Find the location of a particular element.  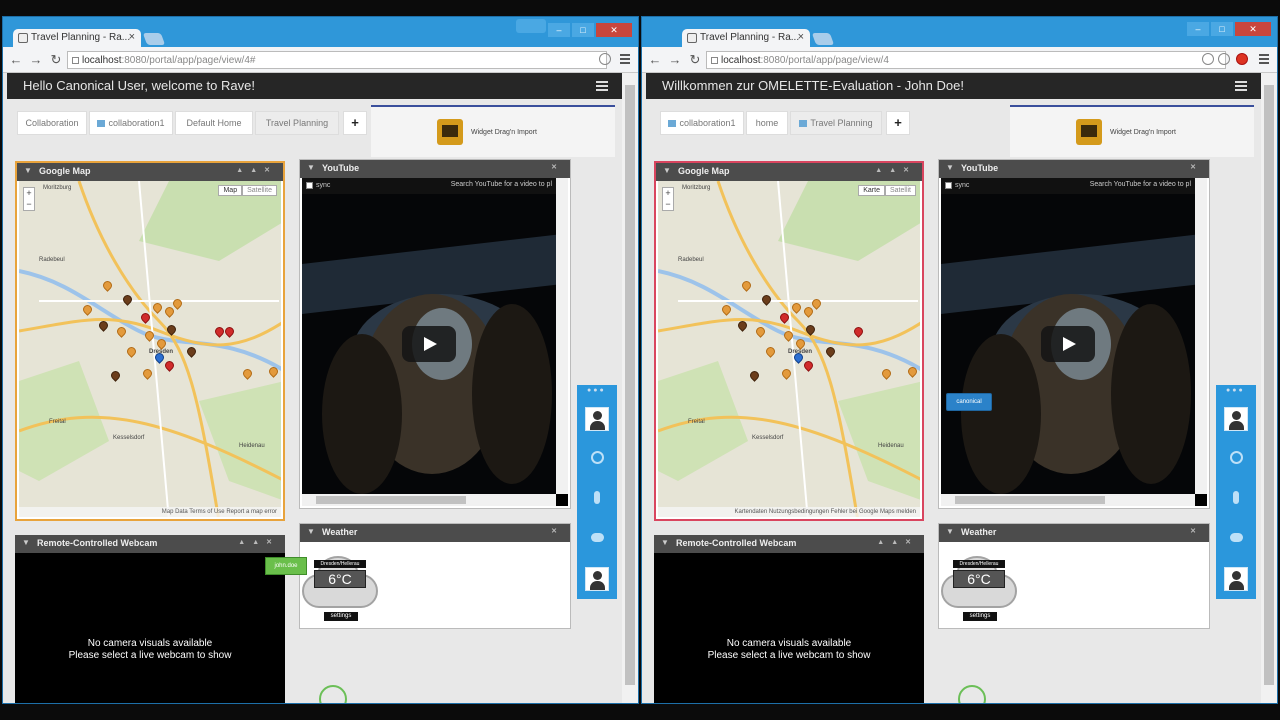

map-type-control: Map Satellite is located at coordinates (247, 190).